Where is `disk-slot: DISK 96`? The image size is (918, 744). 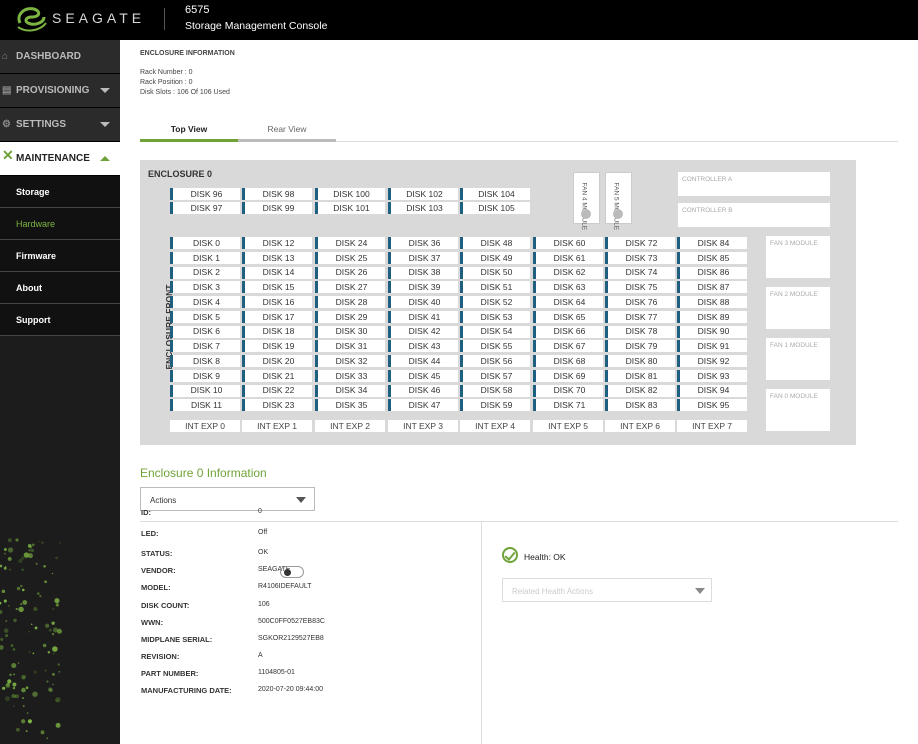 disk-slot: DISK 96 is located at coordinates (205, 194).